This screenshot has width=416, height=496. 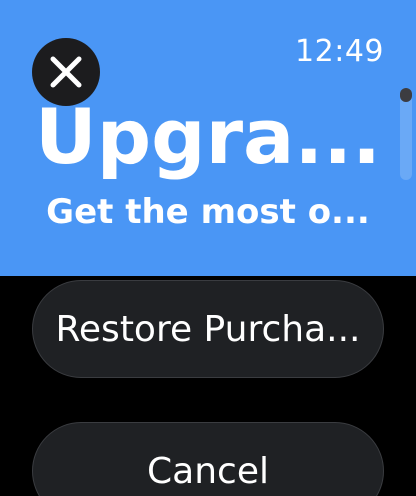 What do you see at coordinates (339, 51) in the screenshot?
I see `status-time: 12:49` at bounding box center [339, 51].